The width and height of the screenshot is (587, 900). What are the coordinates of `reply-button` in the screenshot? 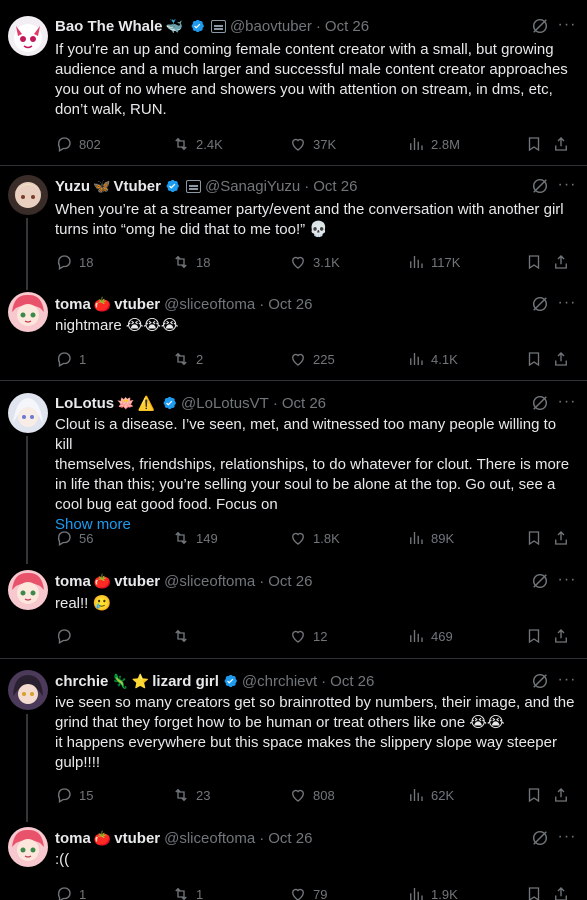 It's located at (67, 636).